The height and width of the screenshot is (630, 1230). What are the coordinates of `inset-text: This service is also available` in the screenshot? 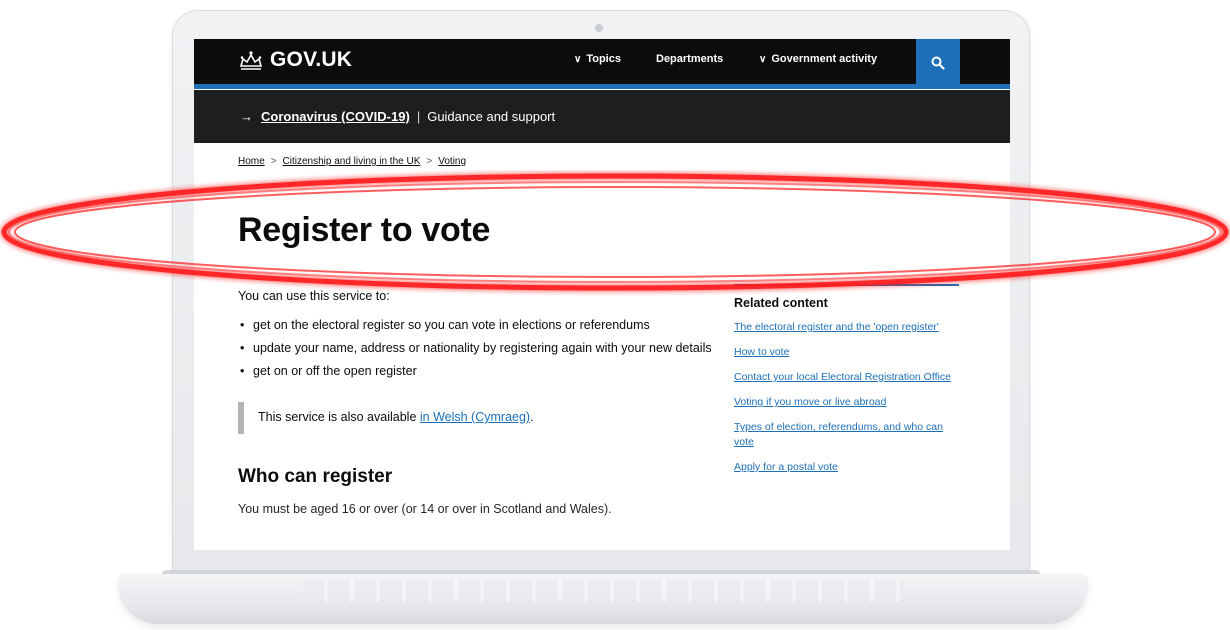 It's located at (339, 417).